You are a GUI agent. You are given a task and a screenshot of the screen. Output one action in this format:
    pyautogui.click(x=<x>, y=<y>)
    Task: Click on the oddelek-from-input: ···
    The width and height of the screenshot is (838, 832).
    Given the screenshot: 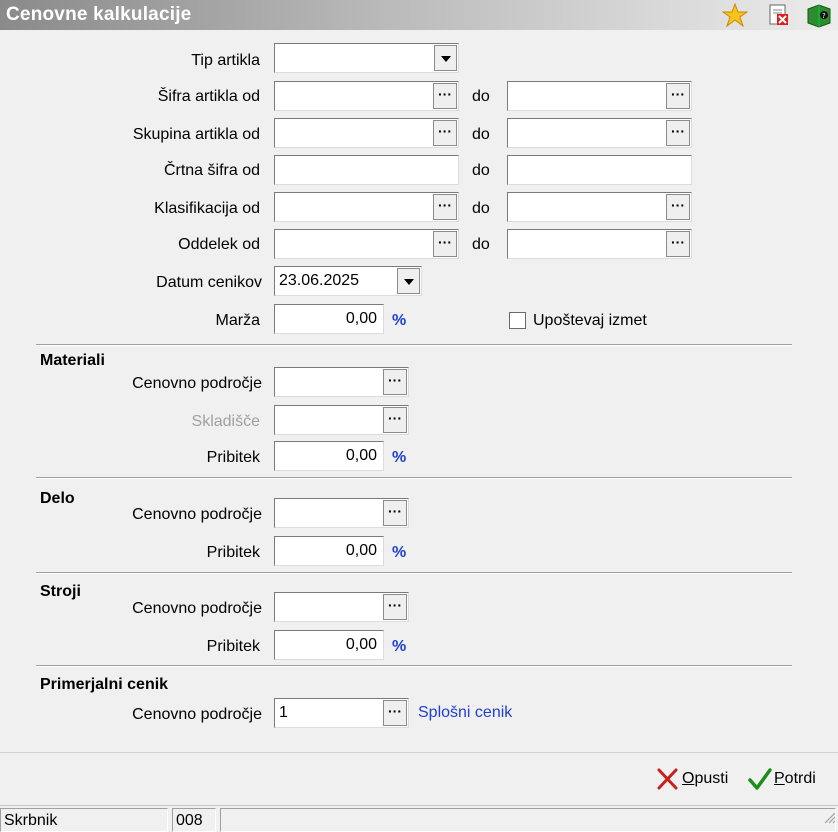 What is the action you would take?
    pyautogui.click(x=366, y=244)
    